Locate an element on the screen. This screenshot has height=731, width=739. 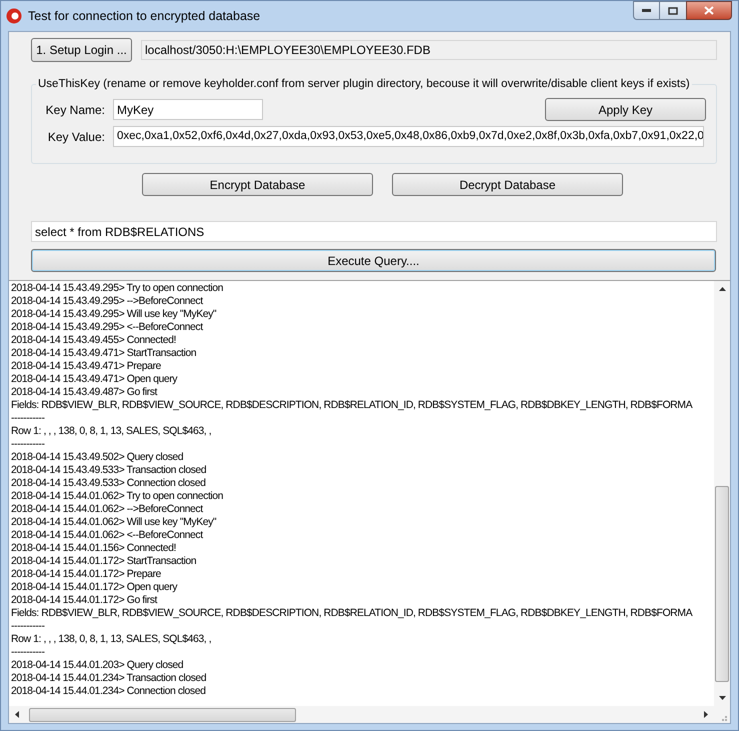
log-line: 2018-04-14 15.43.49.295> Try to open connection is located at coordinates (117, 288).